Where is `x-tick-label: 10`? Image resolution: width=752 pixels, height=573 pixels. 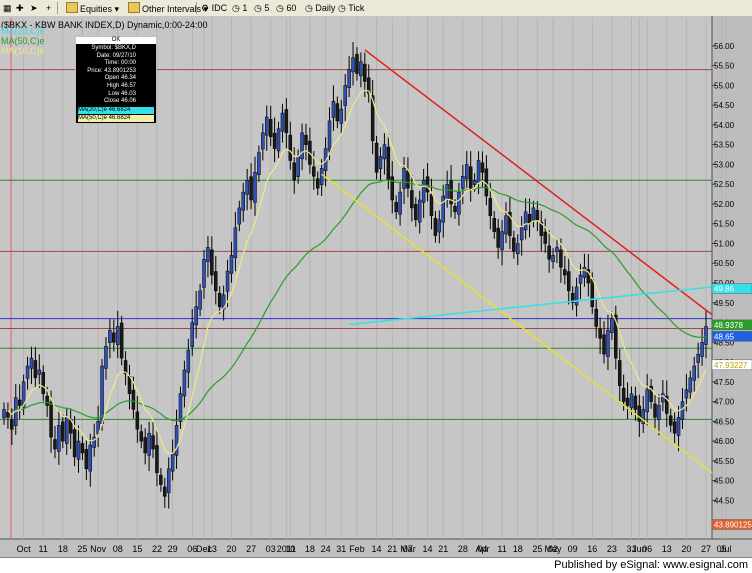
x-tick-label: 10 is located at coordinates (290, 549).